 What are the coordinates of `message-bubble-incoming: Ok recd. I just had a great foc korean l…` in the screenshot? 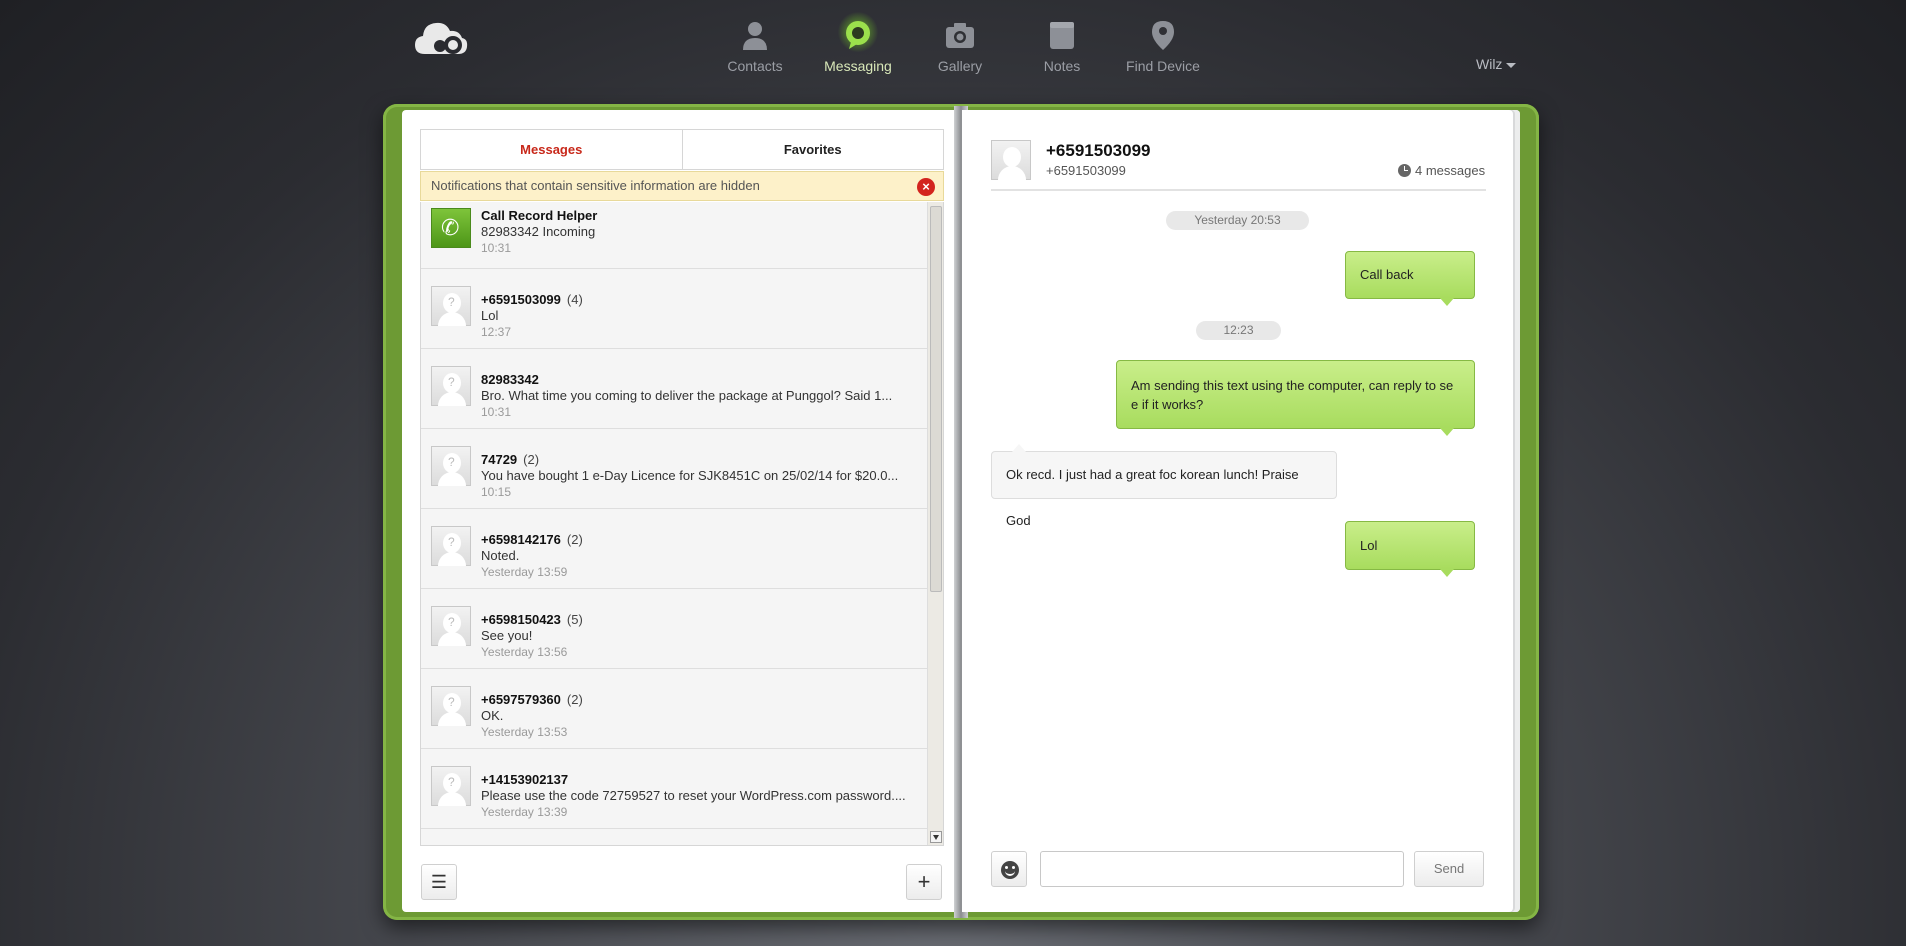 It's located at (1164, 486).